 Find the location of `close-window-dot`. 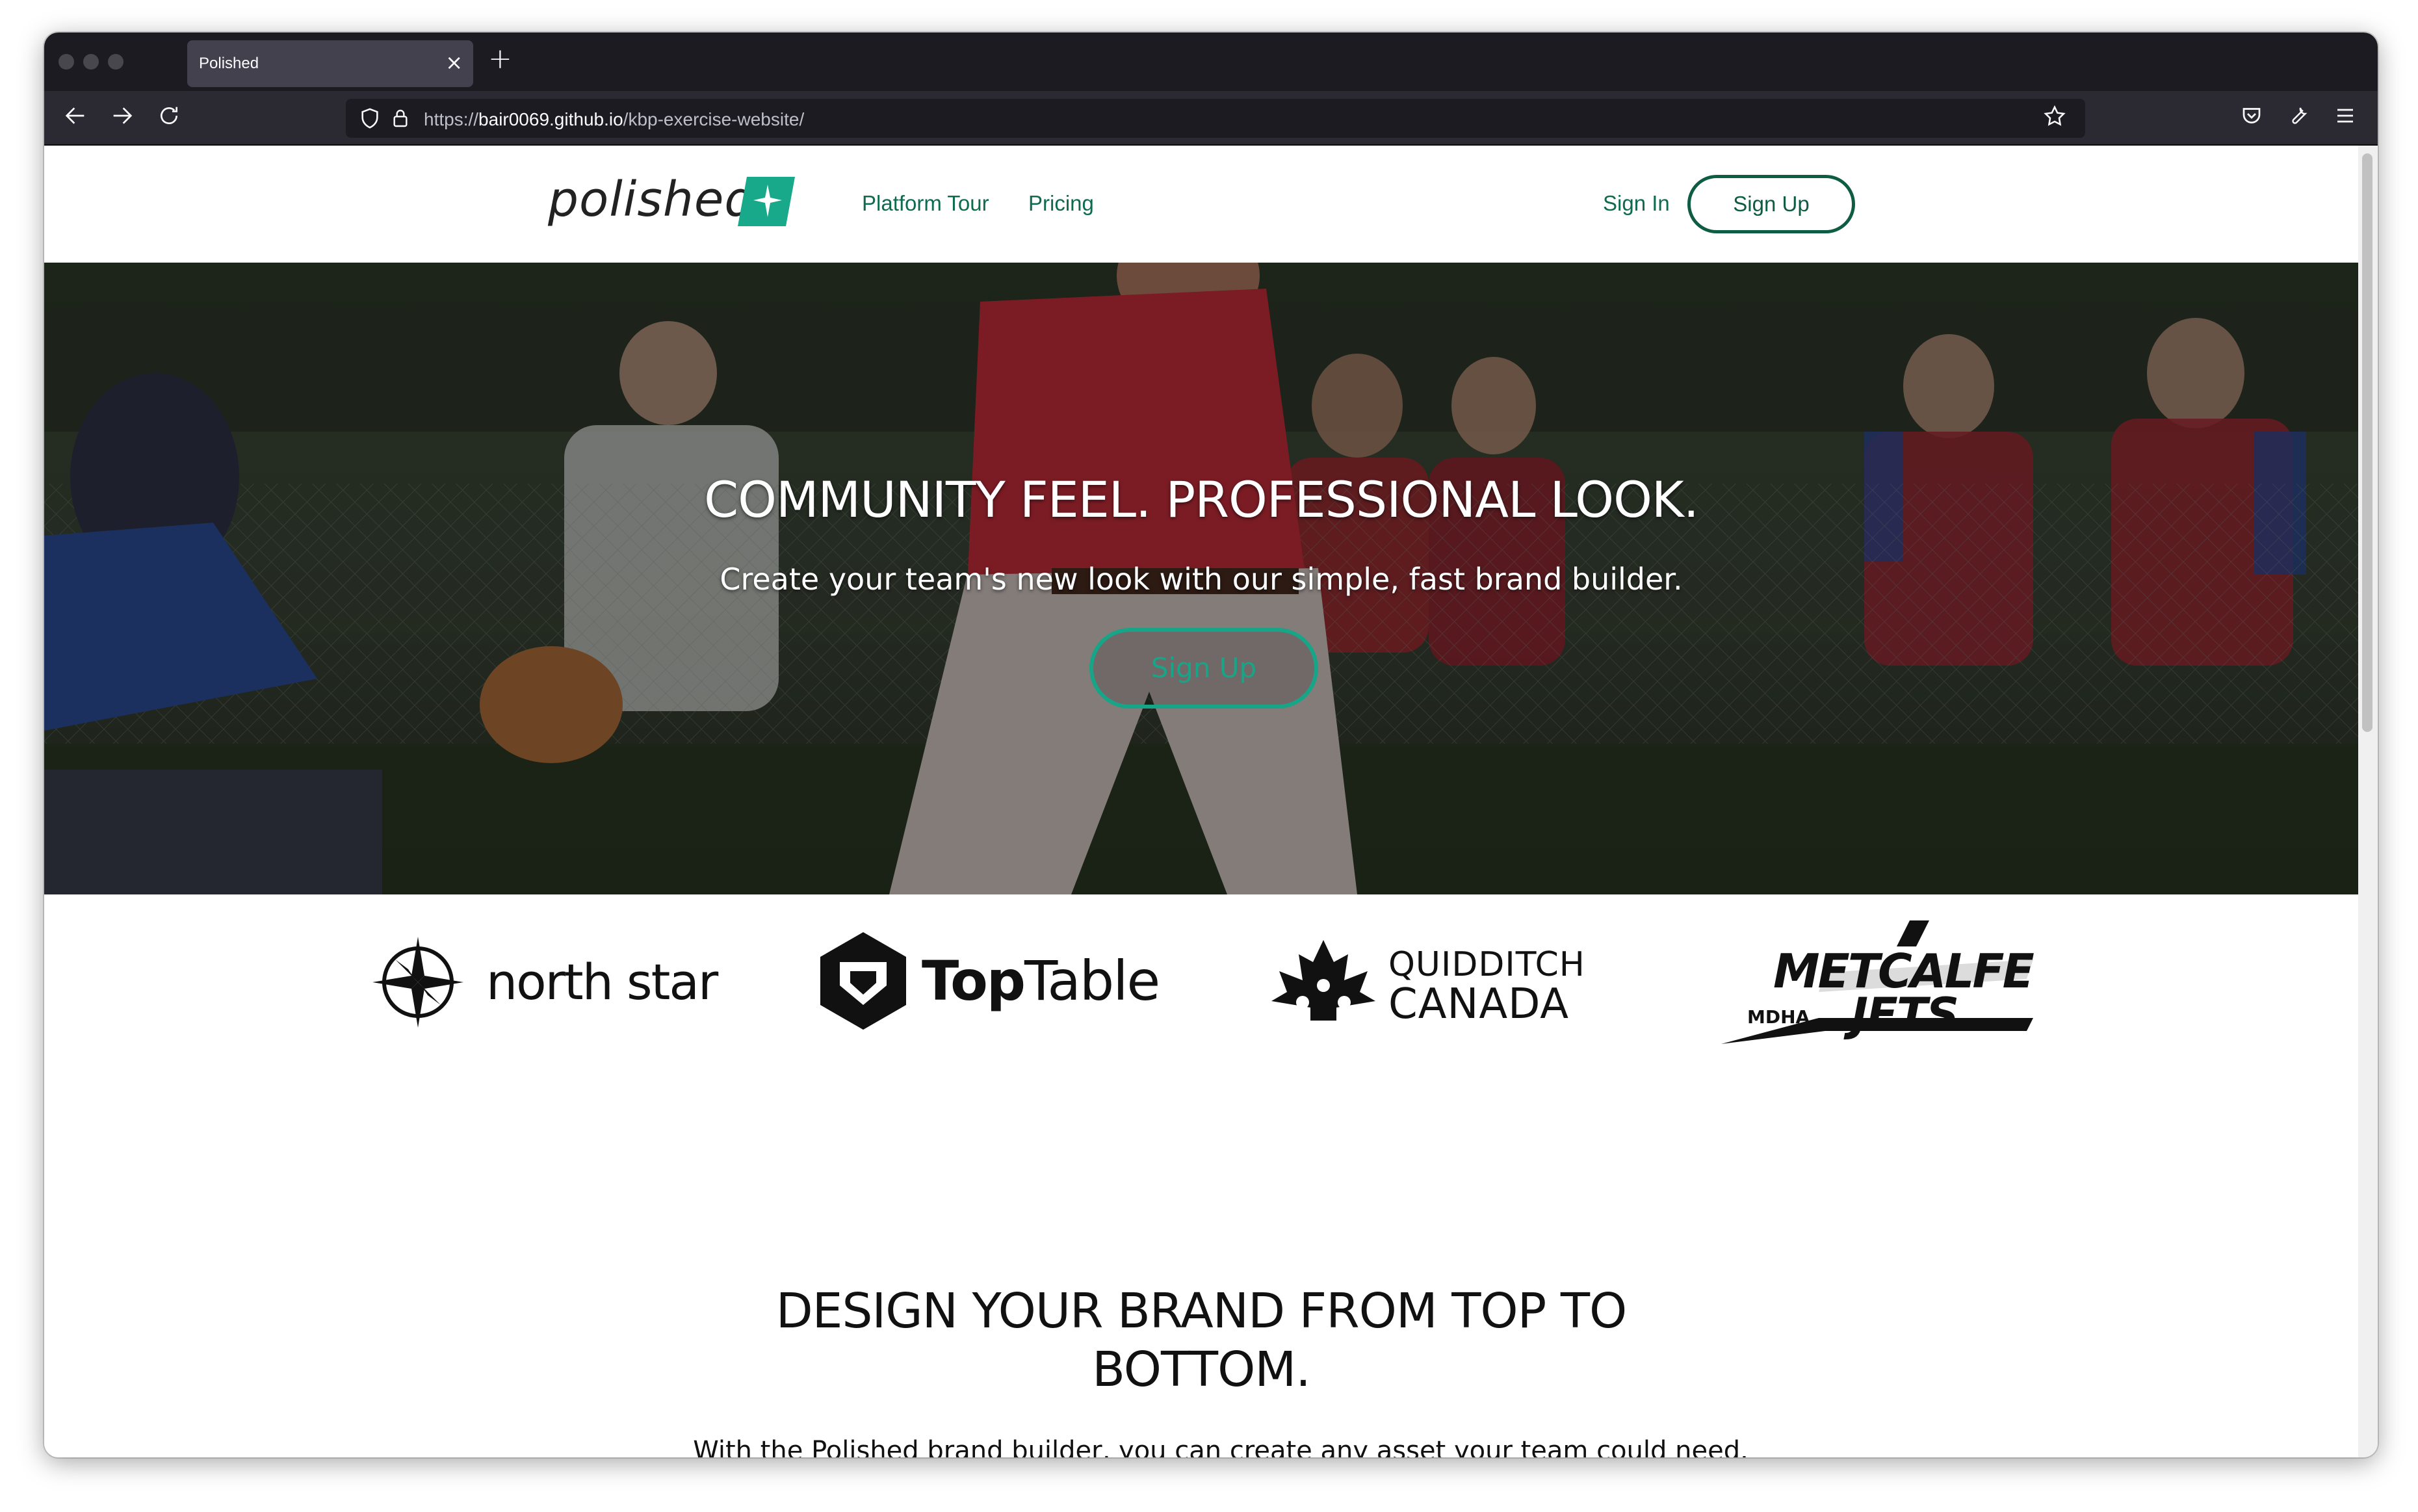

close-window-dot is located at coordinates (66, 62).